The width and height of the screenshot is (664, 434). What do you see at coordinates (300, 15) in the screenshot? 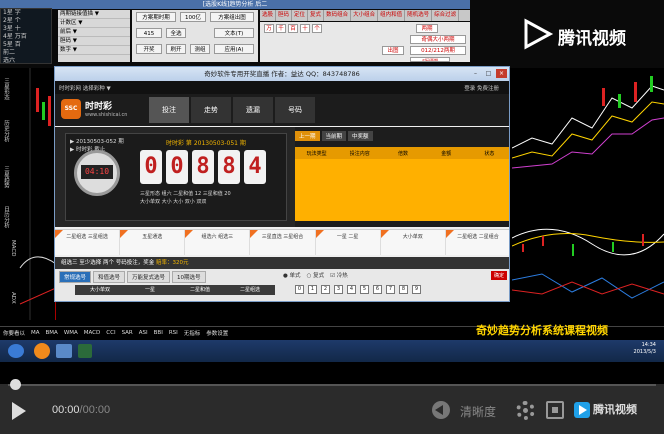
I see `menu-item: 定位` at bounding box center [300, 15].